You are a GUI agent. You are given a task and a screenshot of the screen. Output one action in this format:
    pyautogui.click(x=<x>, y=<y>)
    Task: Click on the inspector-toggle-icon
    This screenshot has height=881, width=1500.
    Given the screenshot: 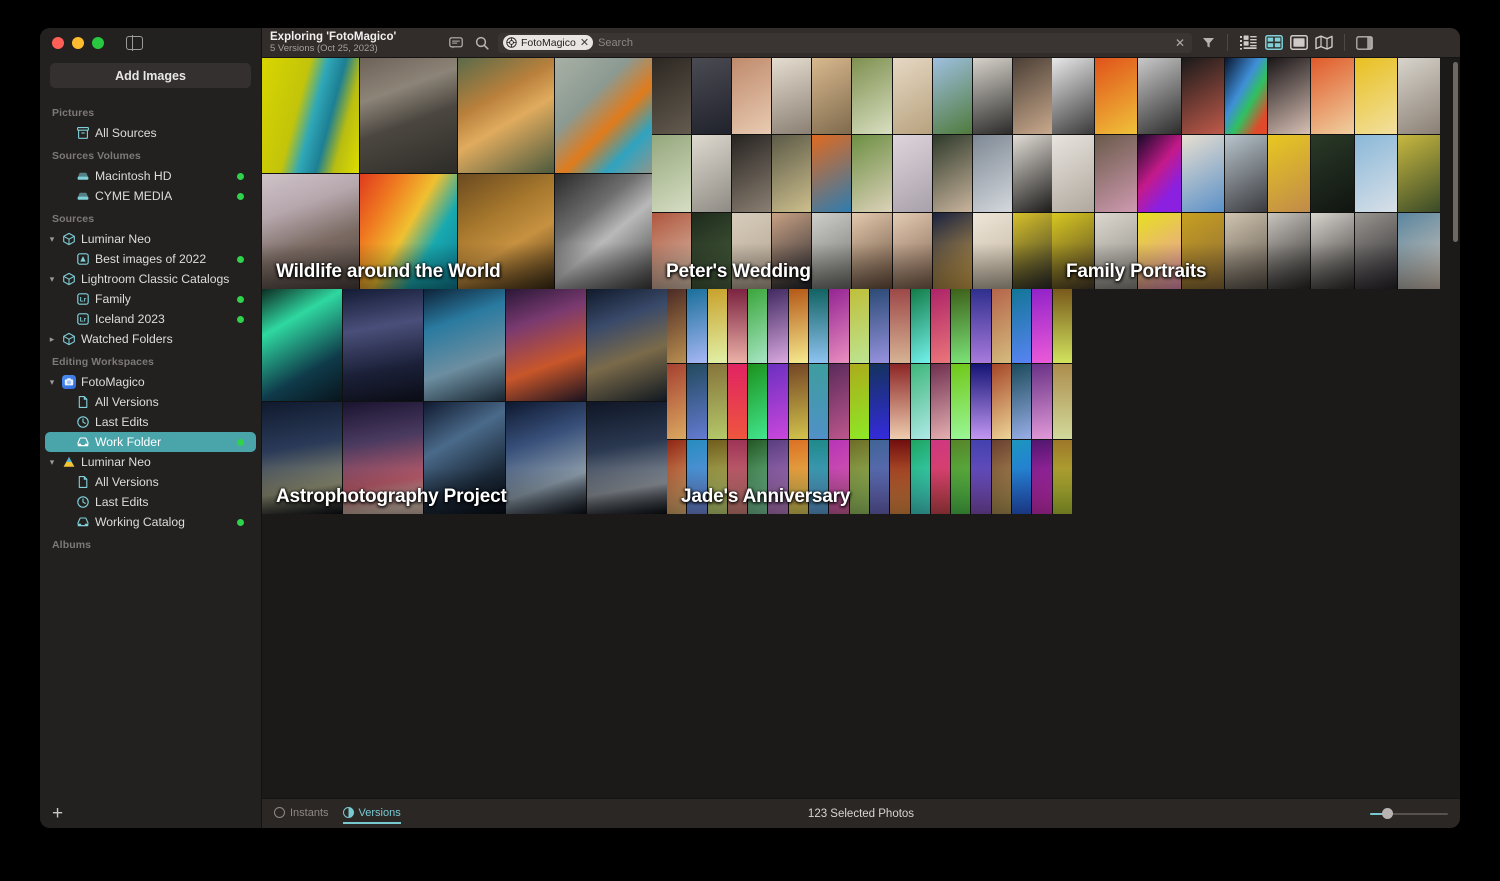 What is the action you would take?
    pyautogui.click(x=1364, y=43)
    